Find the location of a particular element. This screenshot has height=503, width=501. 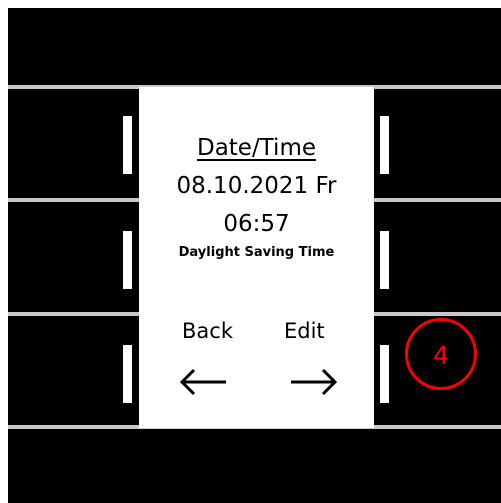

time-value: 06:57 is located at coordinates (256, 224).